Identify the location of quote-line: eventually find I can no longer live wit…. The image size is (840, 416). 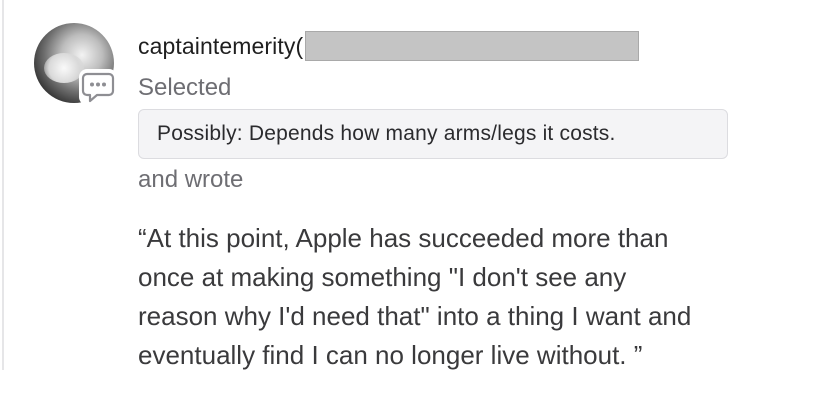
(390, 355).